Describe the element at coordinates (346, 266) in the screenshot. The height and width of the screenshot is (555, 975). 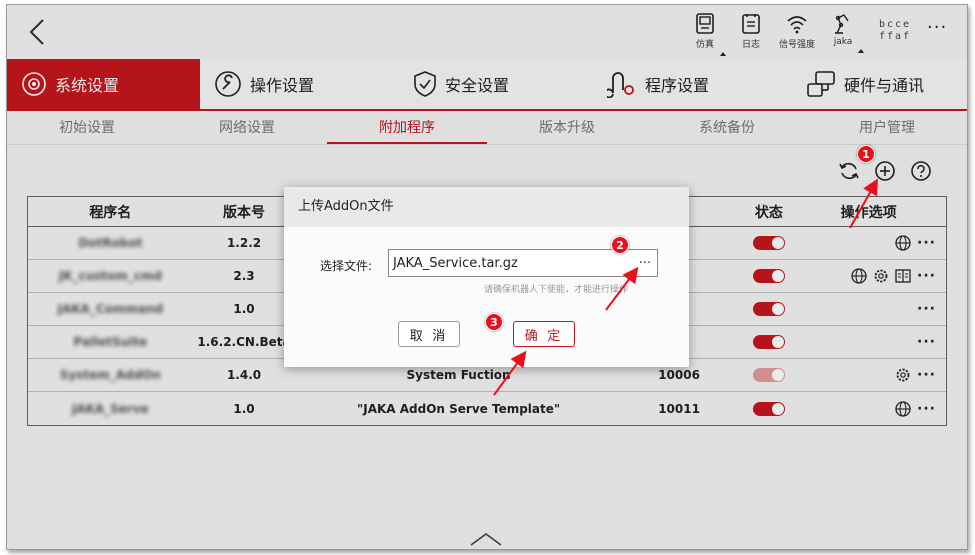
I see `file-label: 选择文件:` at that location.